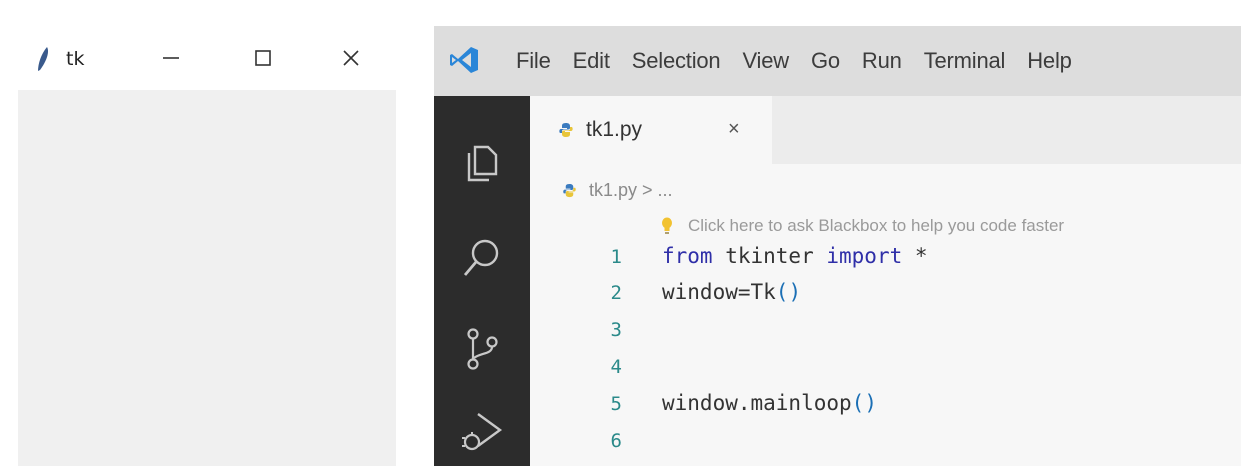  What do you see at coordinates (734, 129) in the screenshot?
I see `tab-close-icon: ×` at bounding box center [734, 129].